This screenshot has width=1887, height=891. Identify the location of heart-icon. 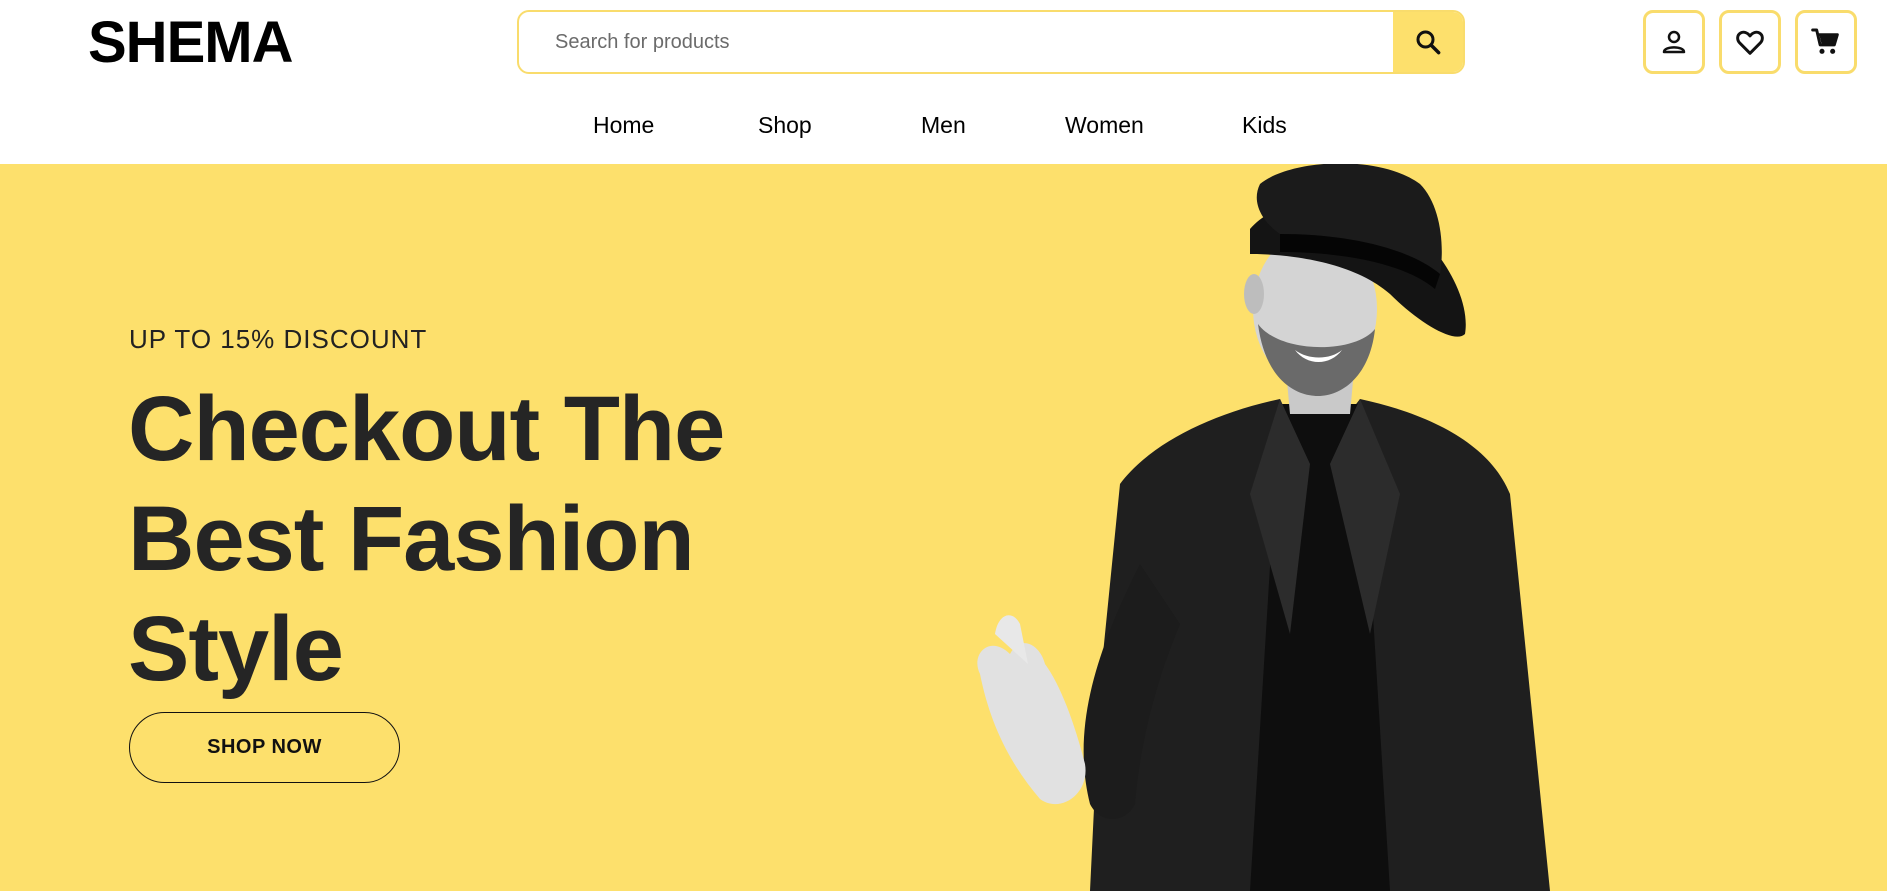
(1750, 42).